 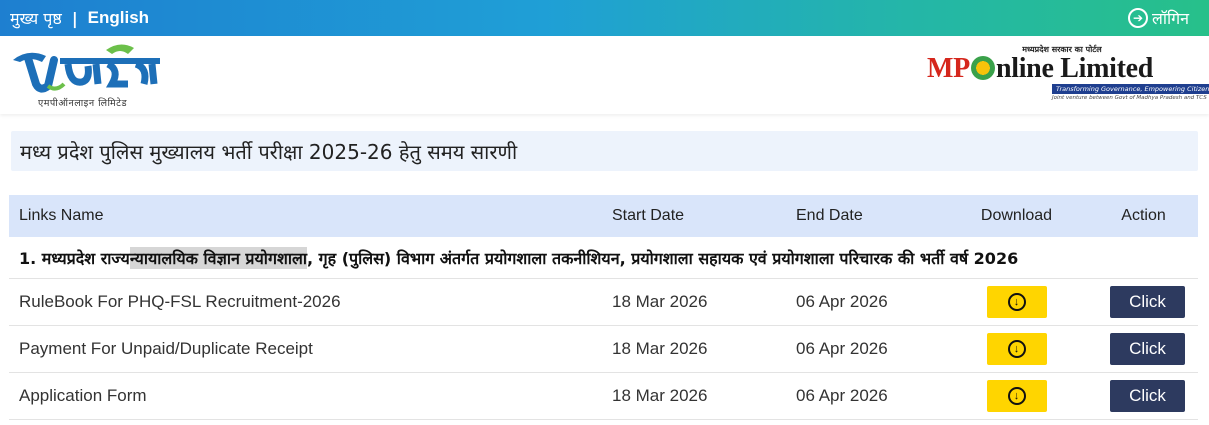 I want to click on chayan-subtitle: एमपीऑनलाइन लिमिटेड, so click(x=83, y=103).